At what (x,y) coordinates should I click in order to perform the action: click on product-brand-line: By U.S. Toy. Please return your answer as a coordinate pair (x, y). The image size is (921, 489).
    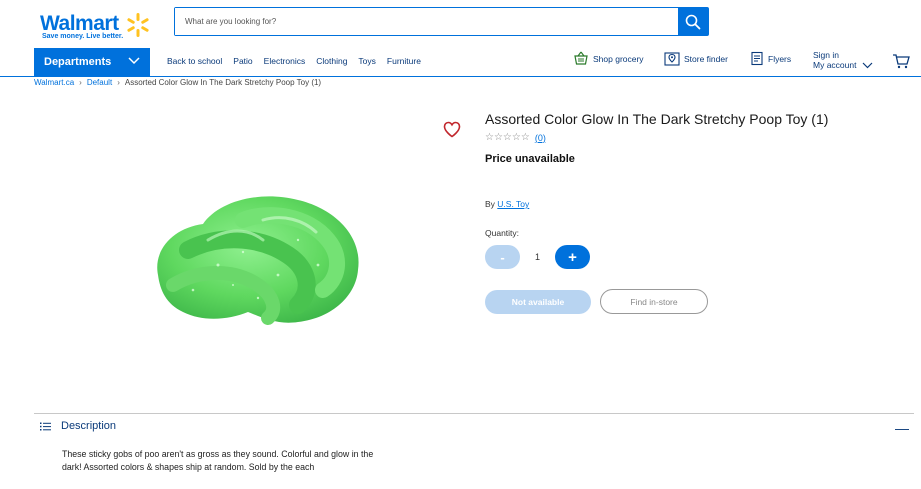
    Looking at the image, I should click on (507, 204).